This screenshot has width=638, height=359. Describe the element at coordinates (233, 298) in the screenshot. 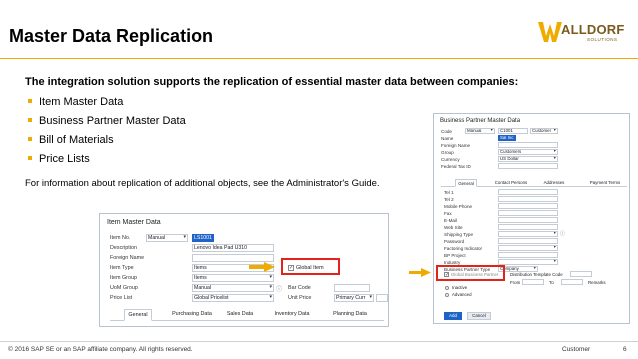

I see `price-list-select: Global Pricelist` at that location.